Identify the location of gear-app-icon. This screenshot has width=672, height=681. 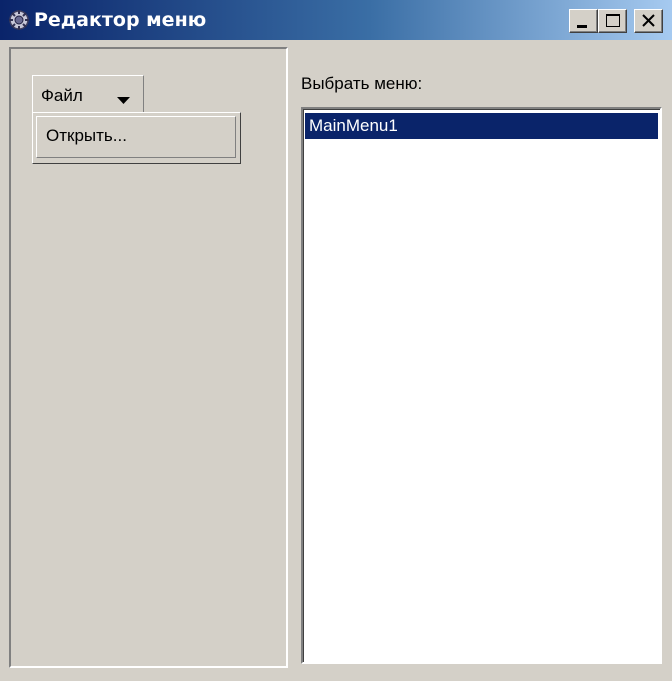
(19, 20).